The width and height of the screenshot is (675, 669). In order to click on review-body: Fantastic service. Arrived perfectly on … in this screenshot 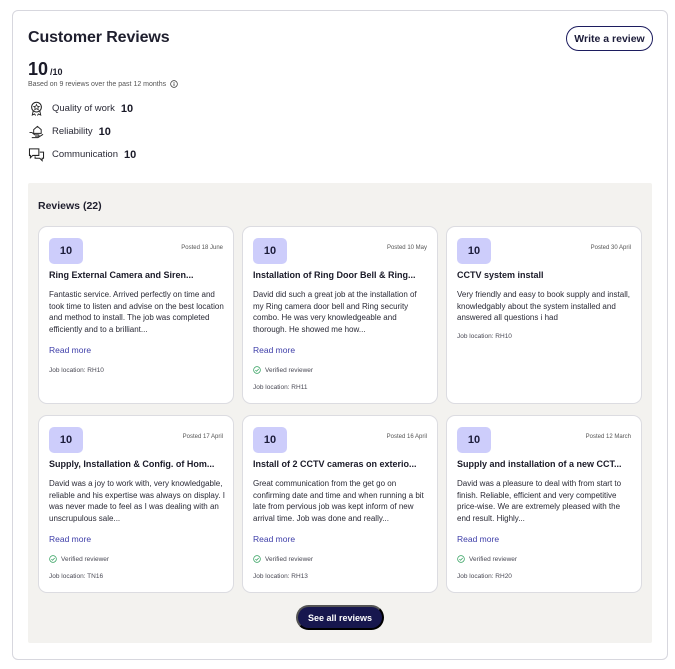, I will do `click(136, 312)`.